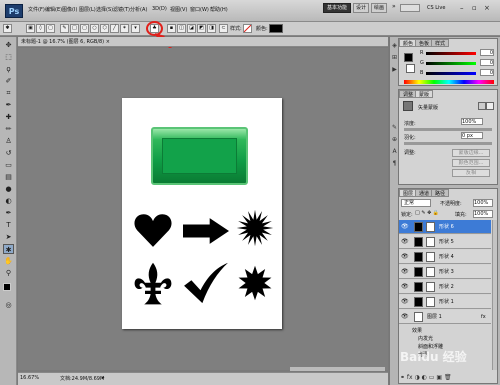  I want to click on b-value: 0, so click(487, 72).